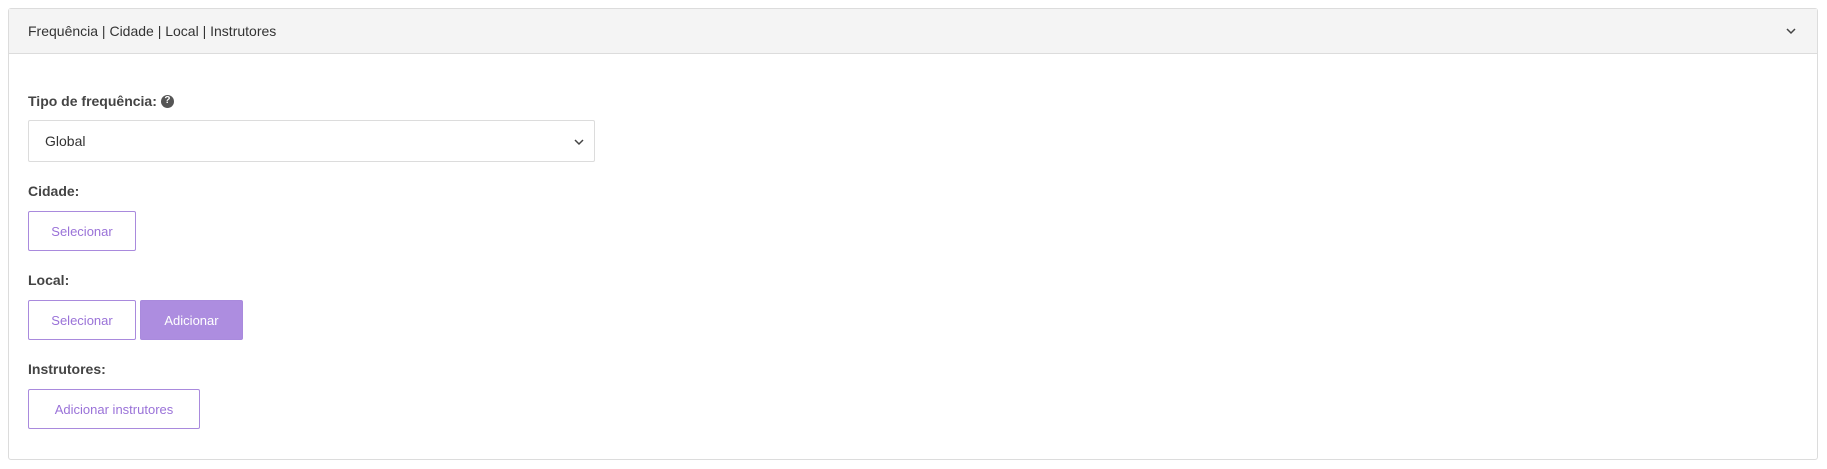 The height and width of the screenshot is (469, 1827). Describe the element at coordinates (65, 141) in the screenshot. I see `frequency-type-selected-value: Global` at that location.